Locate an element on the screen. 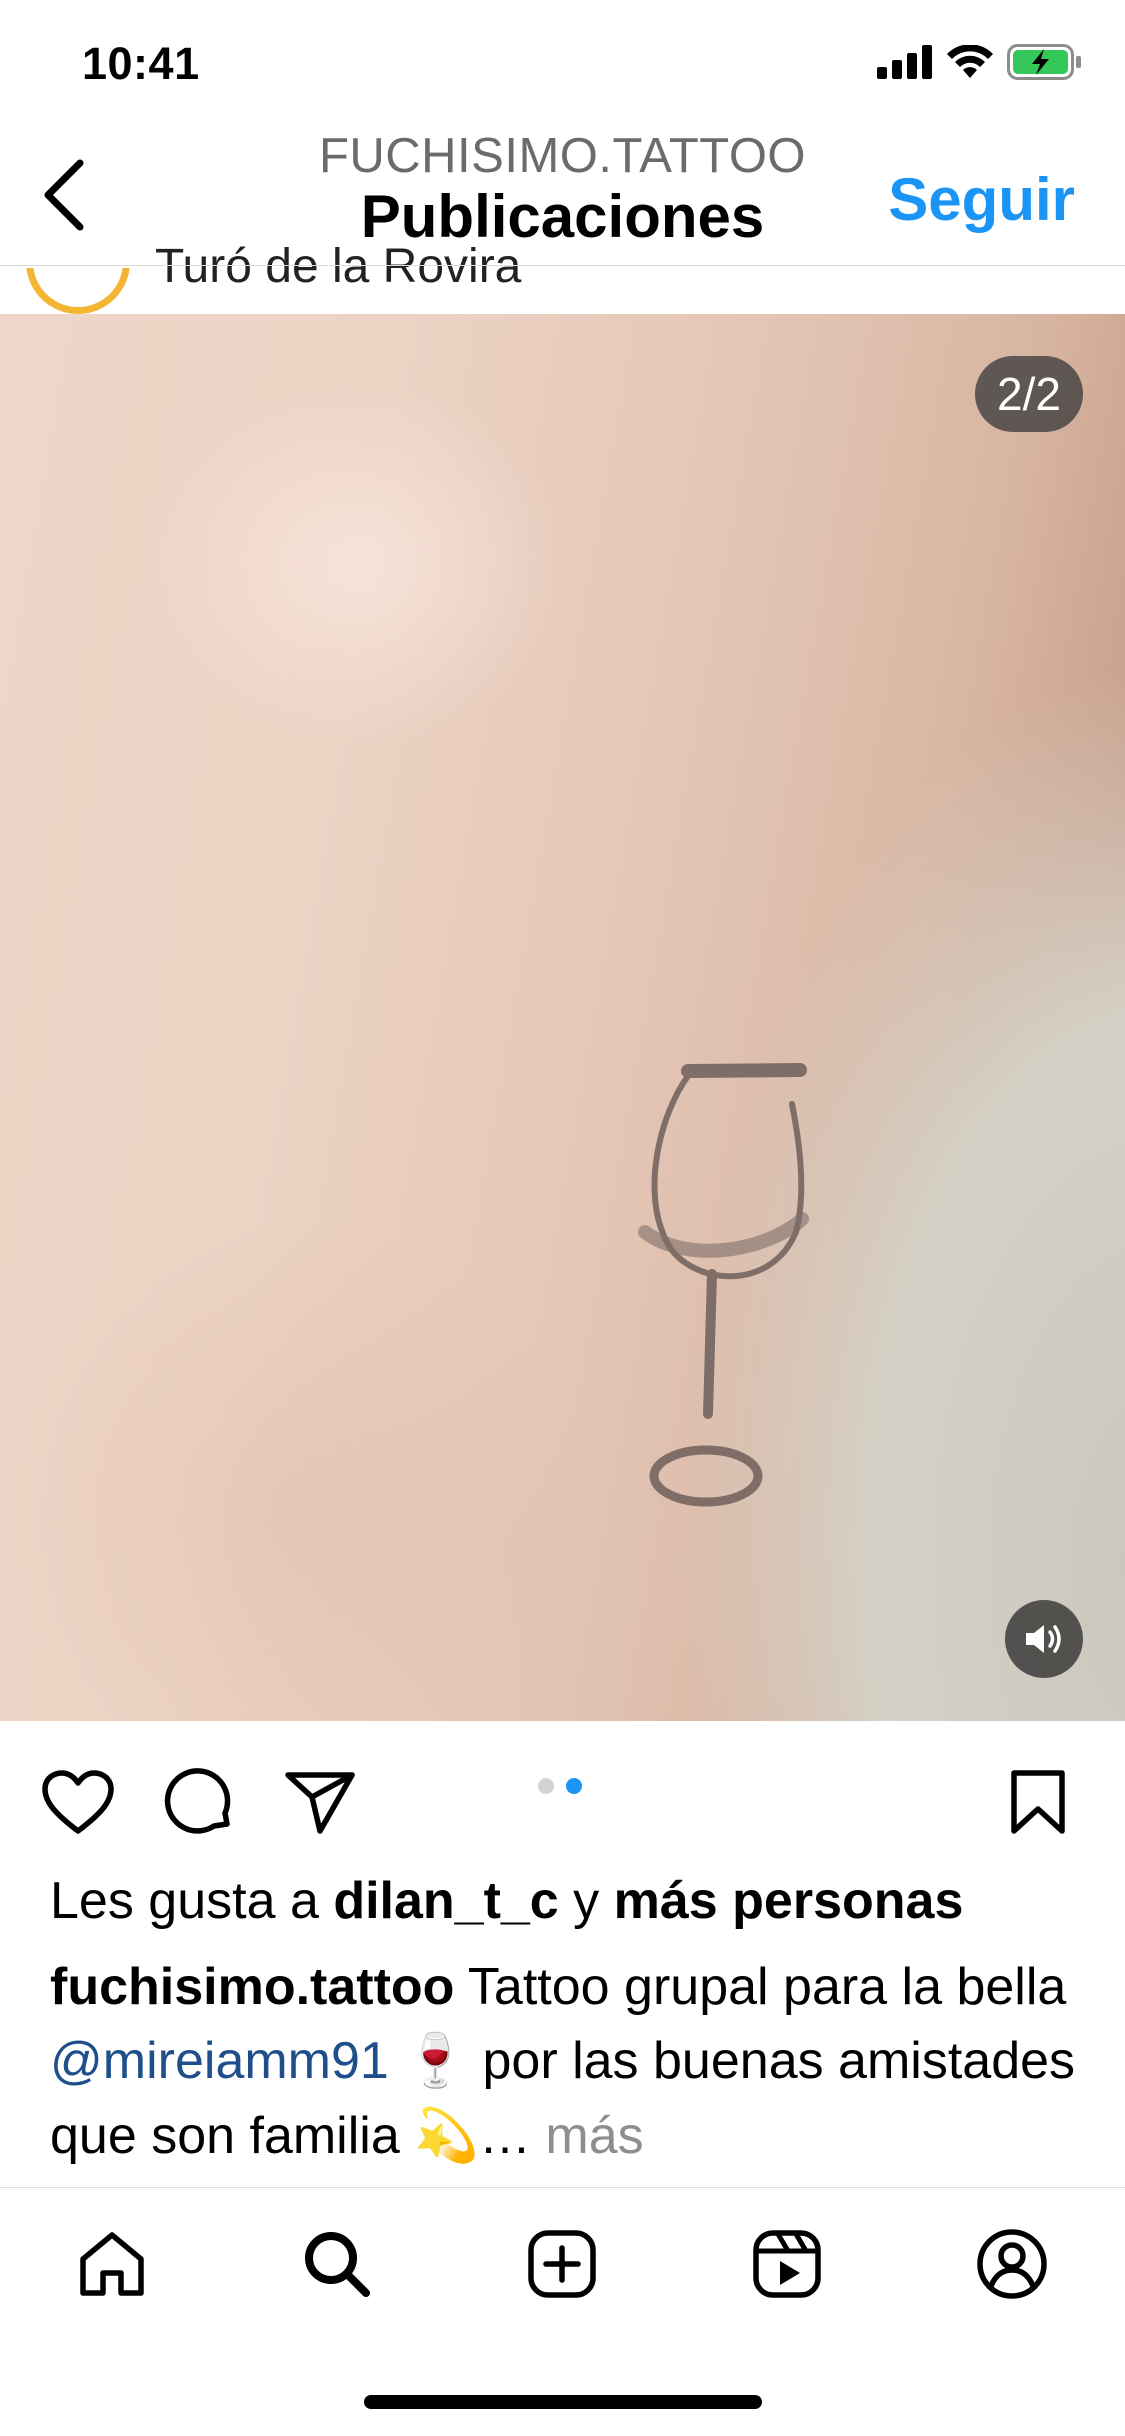  follow-button: Seguir is located at coordinates (981, 199).